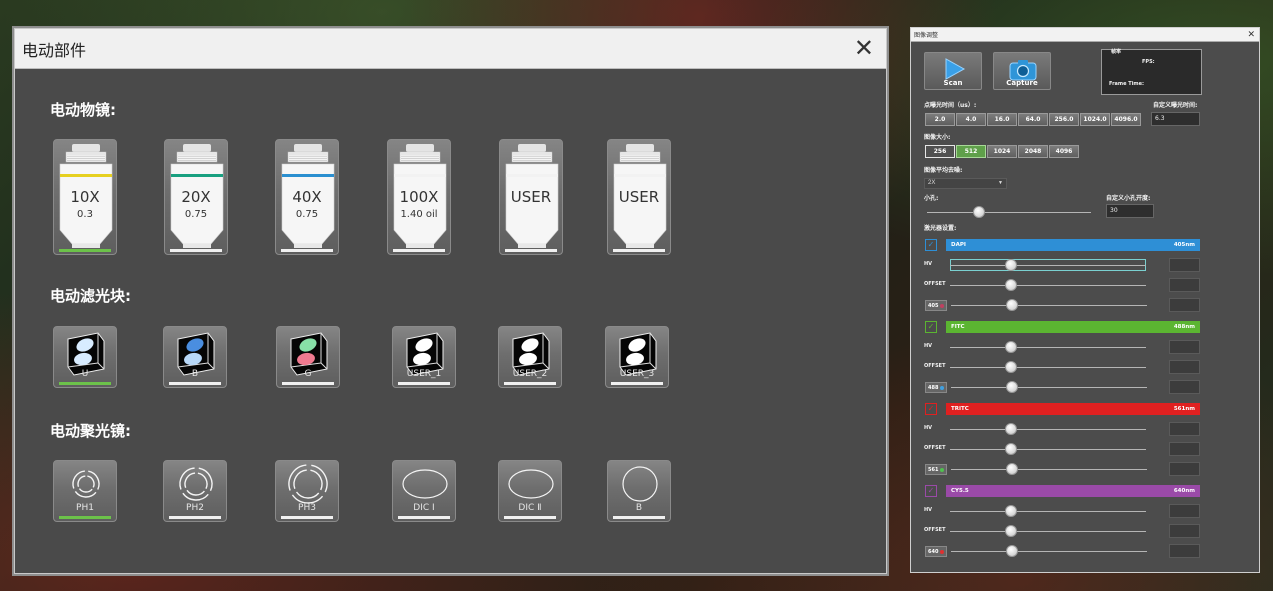 The image size is (1273, 591). Describe the element at coordinates (195, 374) in the screenshot. I see `filter-label: B` at that location.